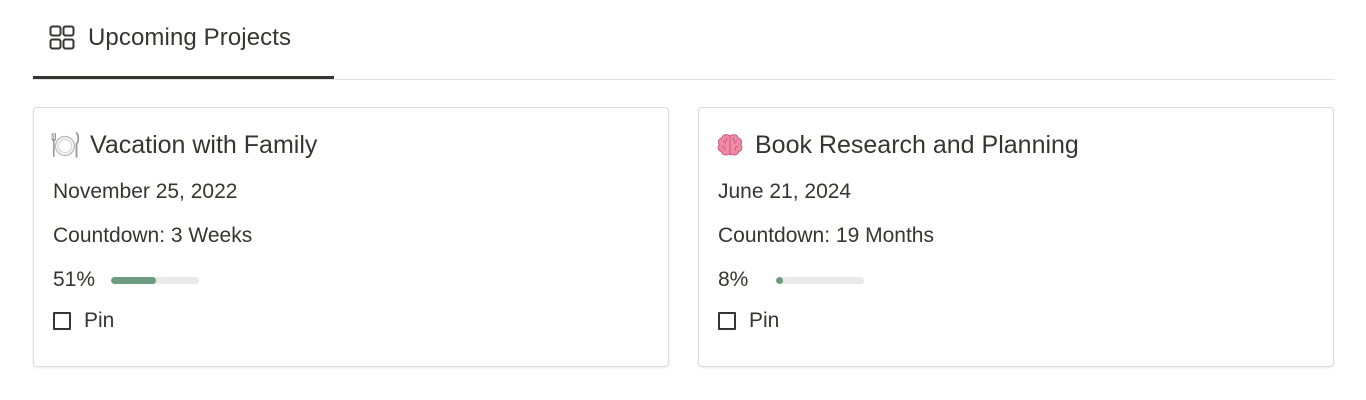  I want to click on countdown-property: Countdown: 3 Weeks, so click(153, 235).